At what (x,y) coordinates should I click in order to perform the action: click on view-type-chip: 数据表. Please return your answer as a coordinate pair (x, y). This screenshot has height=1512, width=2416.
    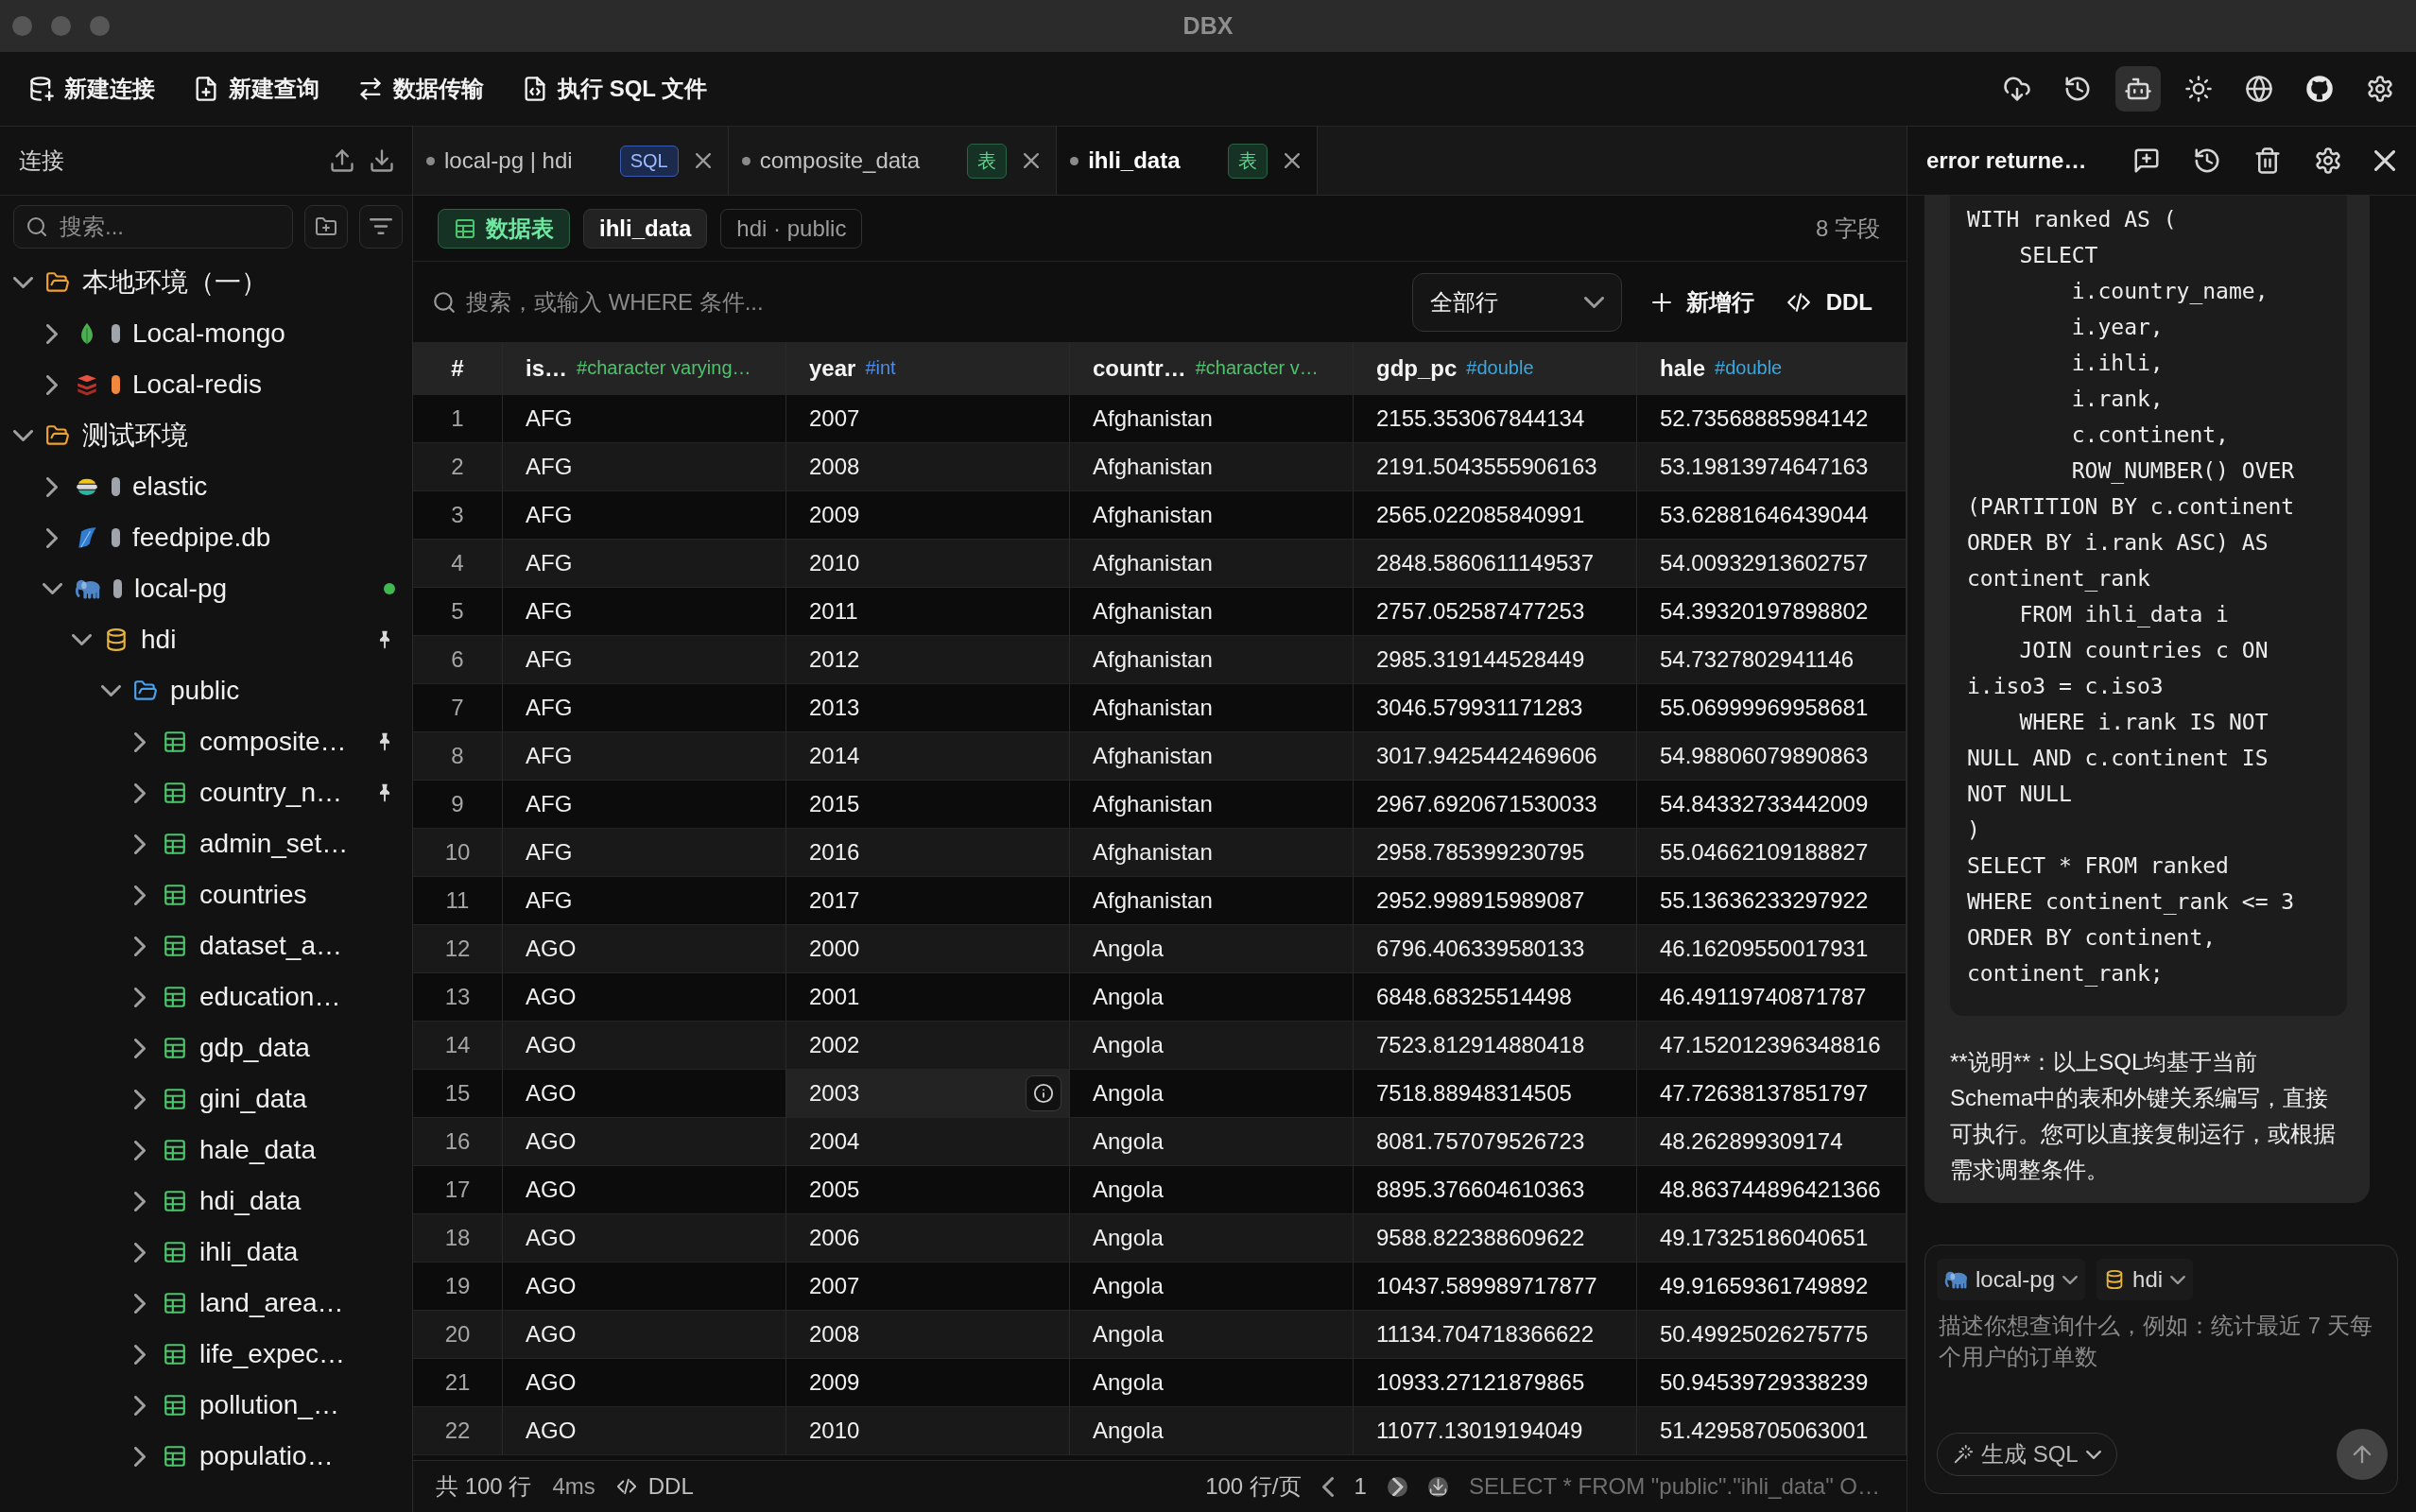
    Looking at the image, I should click on (504, 228).